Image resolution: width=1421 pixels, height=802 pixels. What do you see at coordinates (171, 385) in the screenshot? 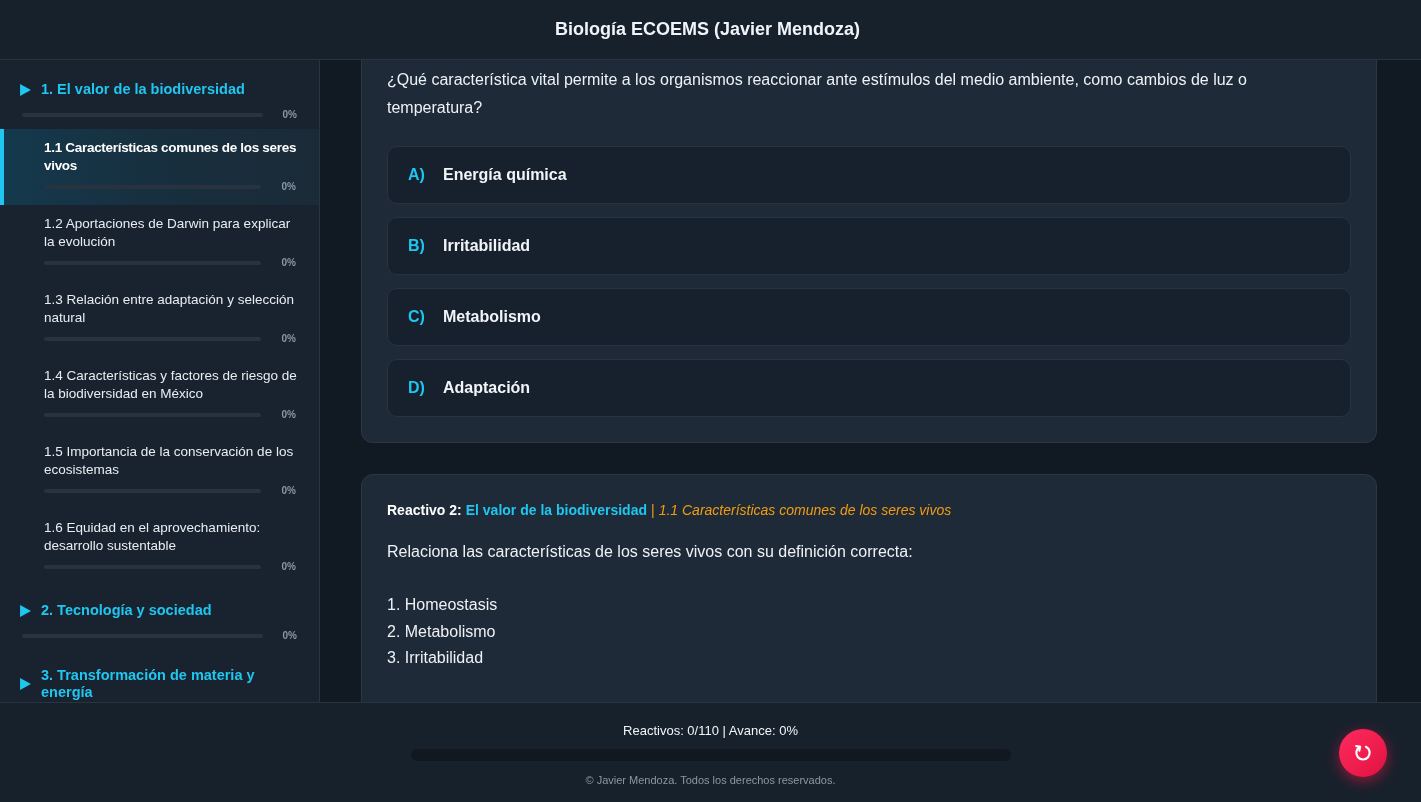
I see `subtopic-title: 1.4 Características y factores de riesgo de la biodiversidad en México` at bounding box center [171, 385].